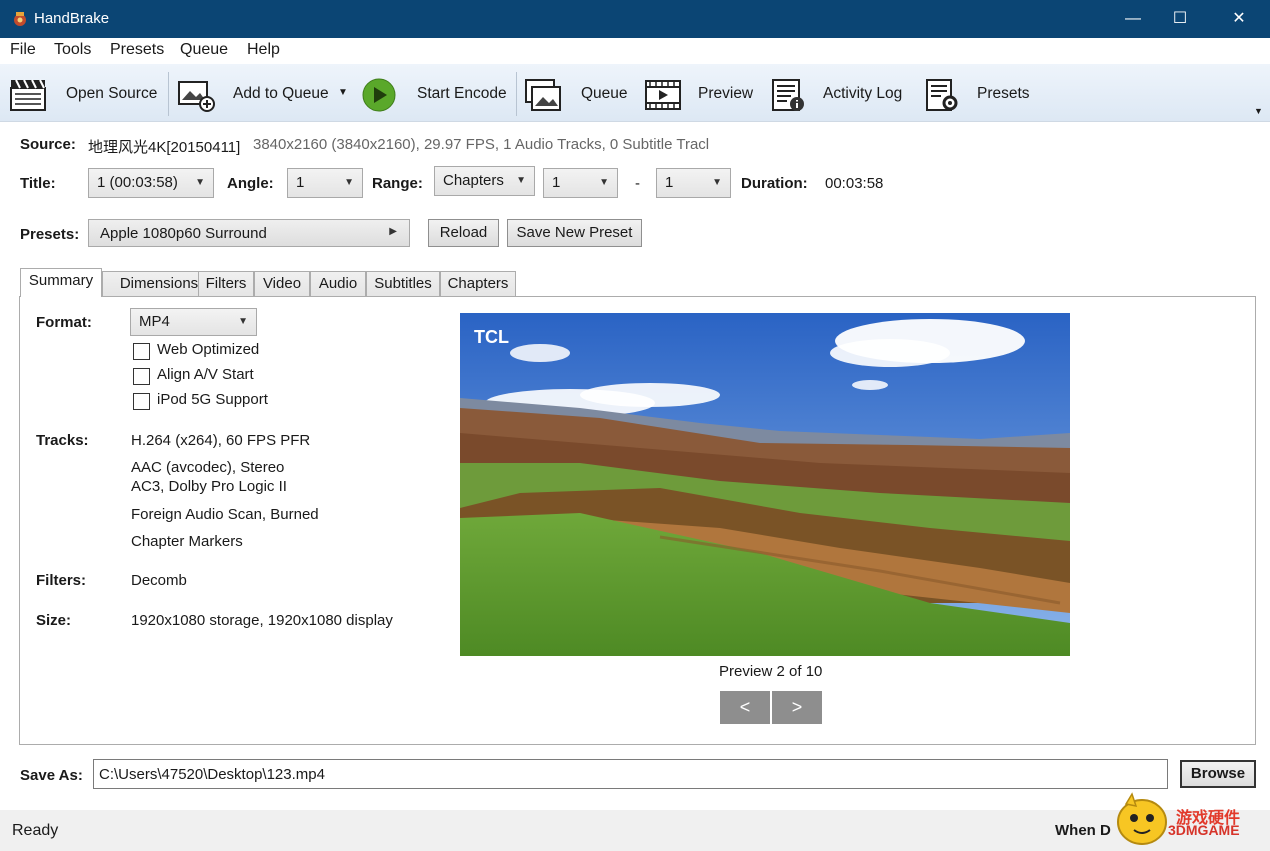  I want to click on preview-label: Preview, so click(726, 93).